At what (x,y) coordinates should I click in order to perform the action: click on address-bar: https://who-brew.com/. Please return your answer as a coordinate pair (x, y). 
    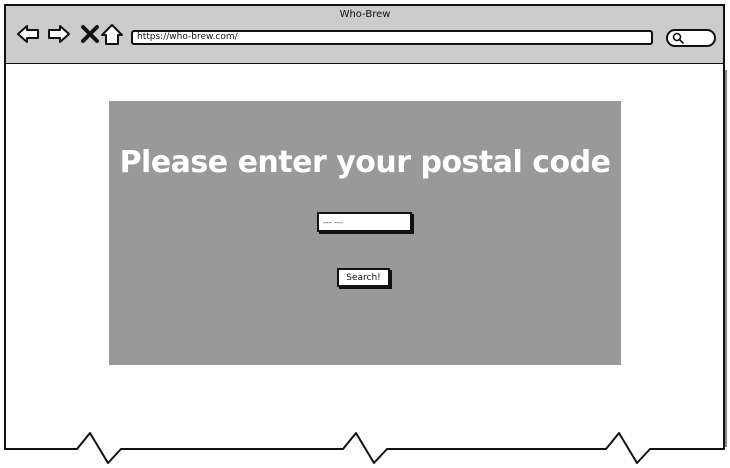
    Looking at the image, I should click on (392, 37).